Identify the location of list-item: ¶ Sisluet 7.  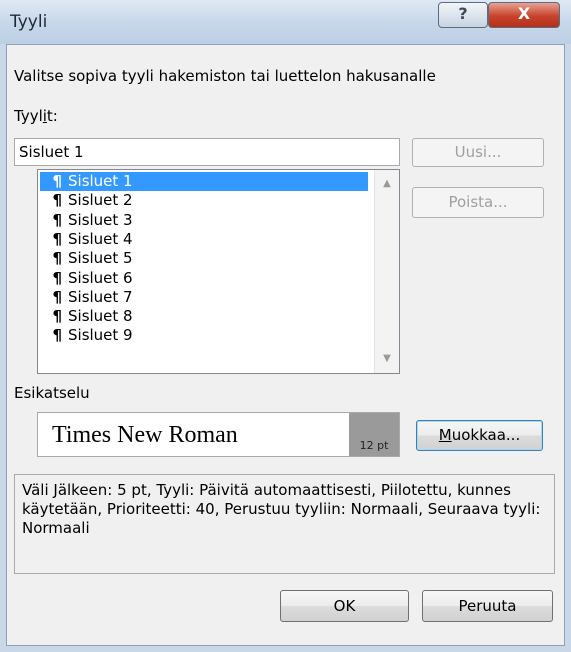
(204, 297).